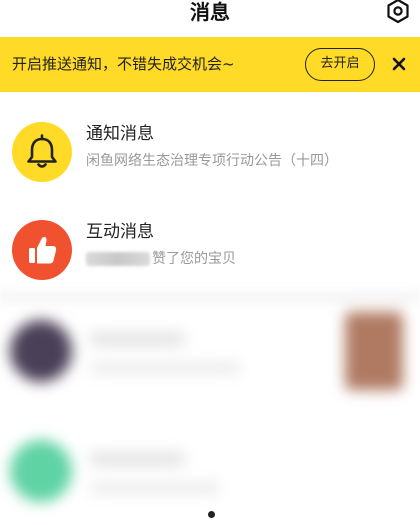 The image size is (420, 525). Describe the element at coordinates (120, 232) in the screenshot. I see `item-title: 互动消息` at that location.